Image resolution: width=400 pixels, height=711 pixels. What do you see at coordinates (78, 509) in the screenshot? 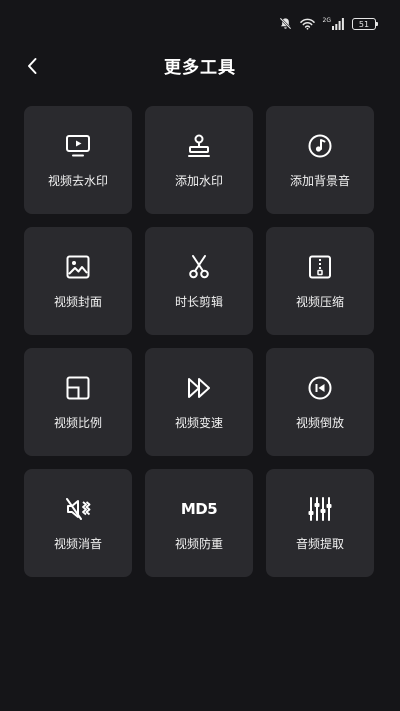
I see `mute-speaker-icon` at bounding box center [78, 509].